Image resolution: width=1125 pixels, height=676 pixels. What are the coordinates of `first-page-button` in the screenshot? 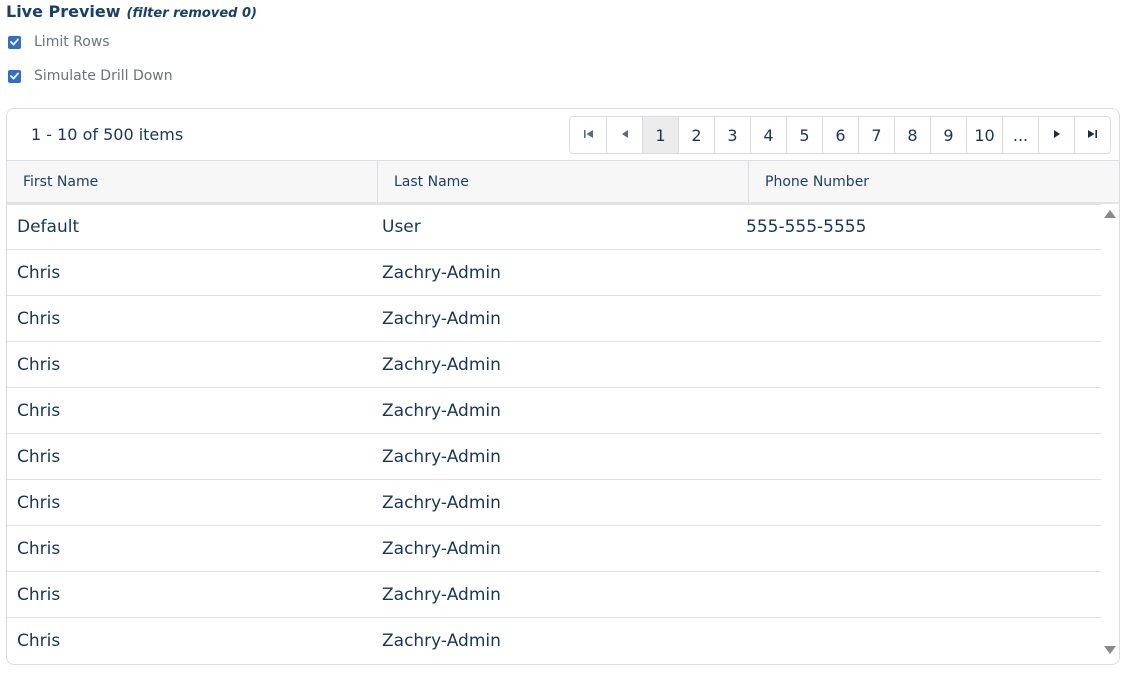 It's located at (588, 135).